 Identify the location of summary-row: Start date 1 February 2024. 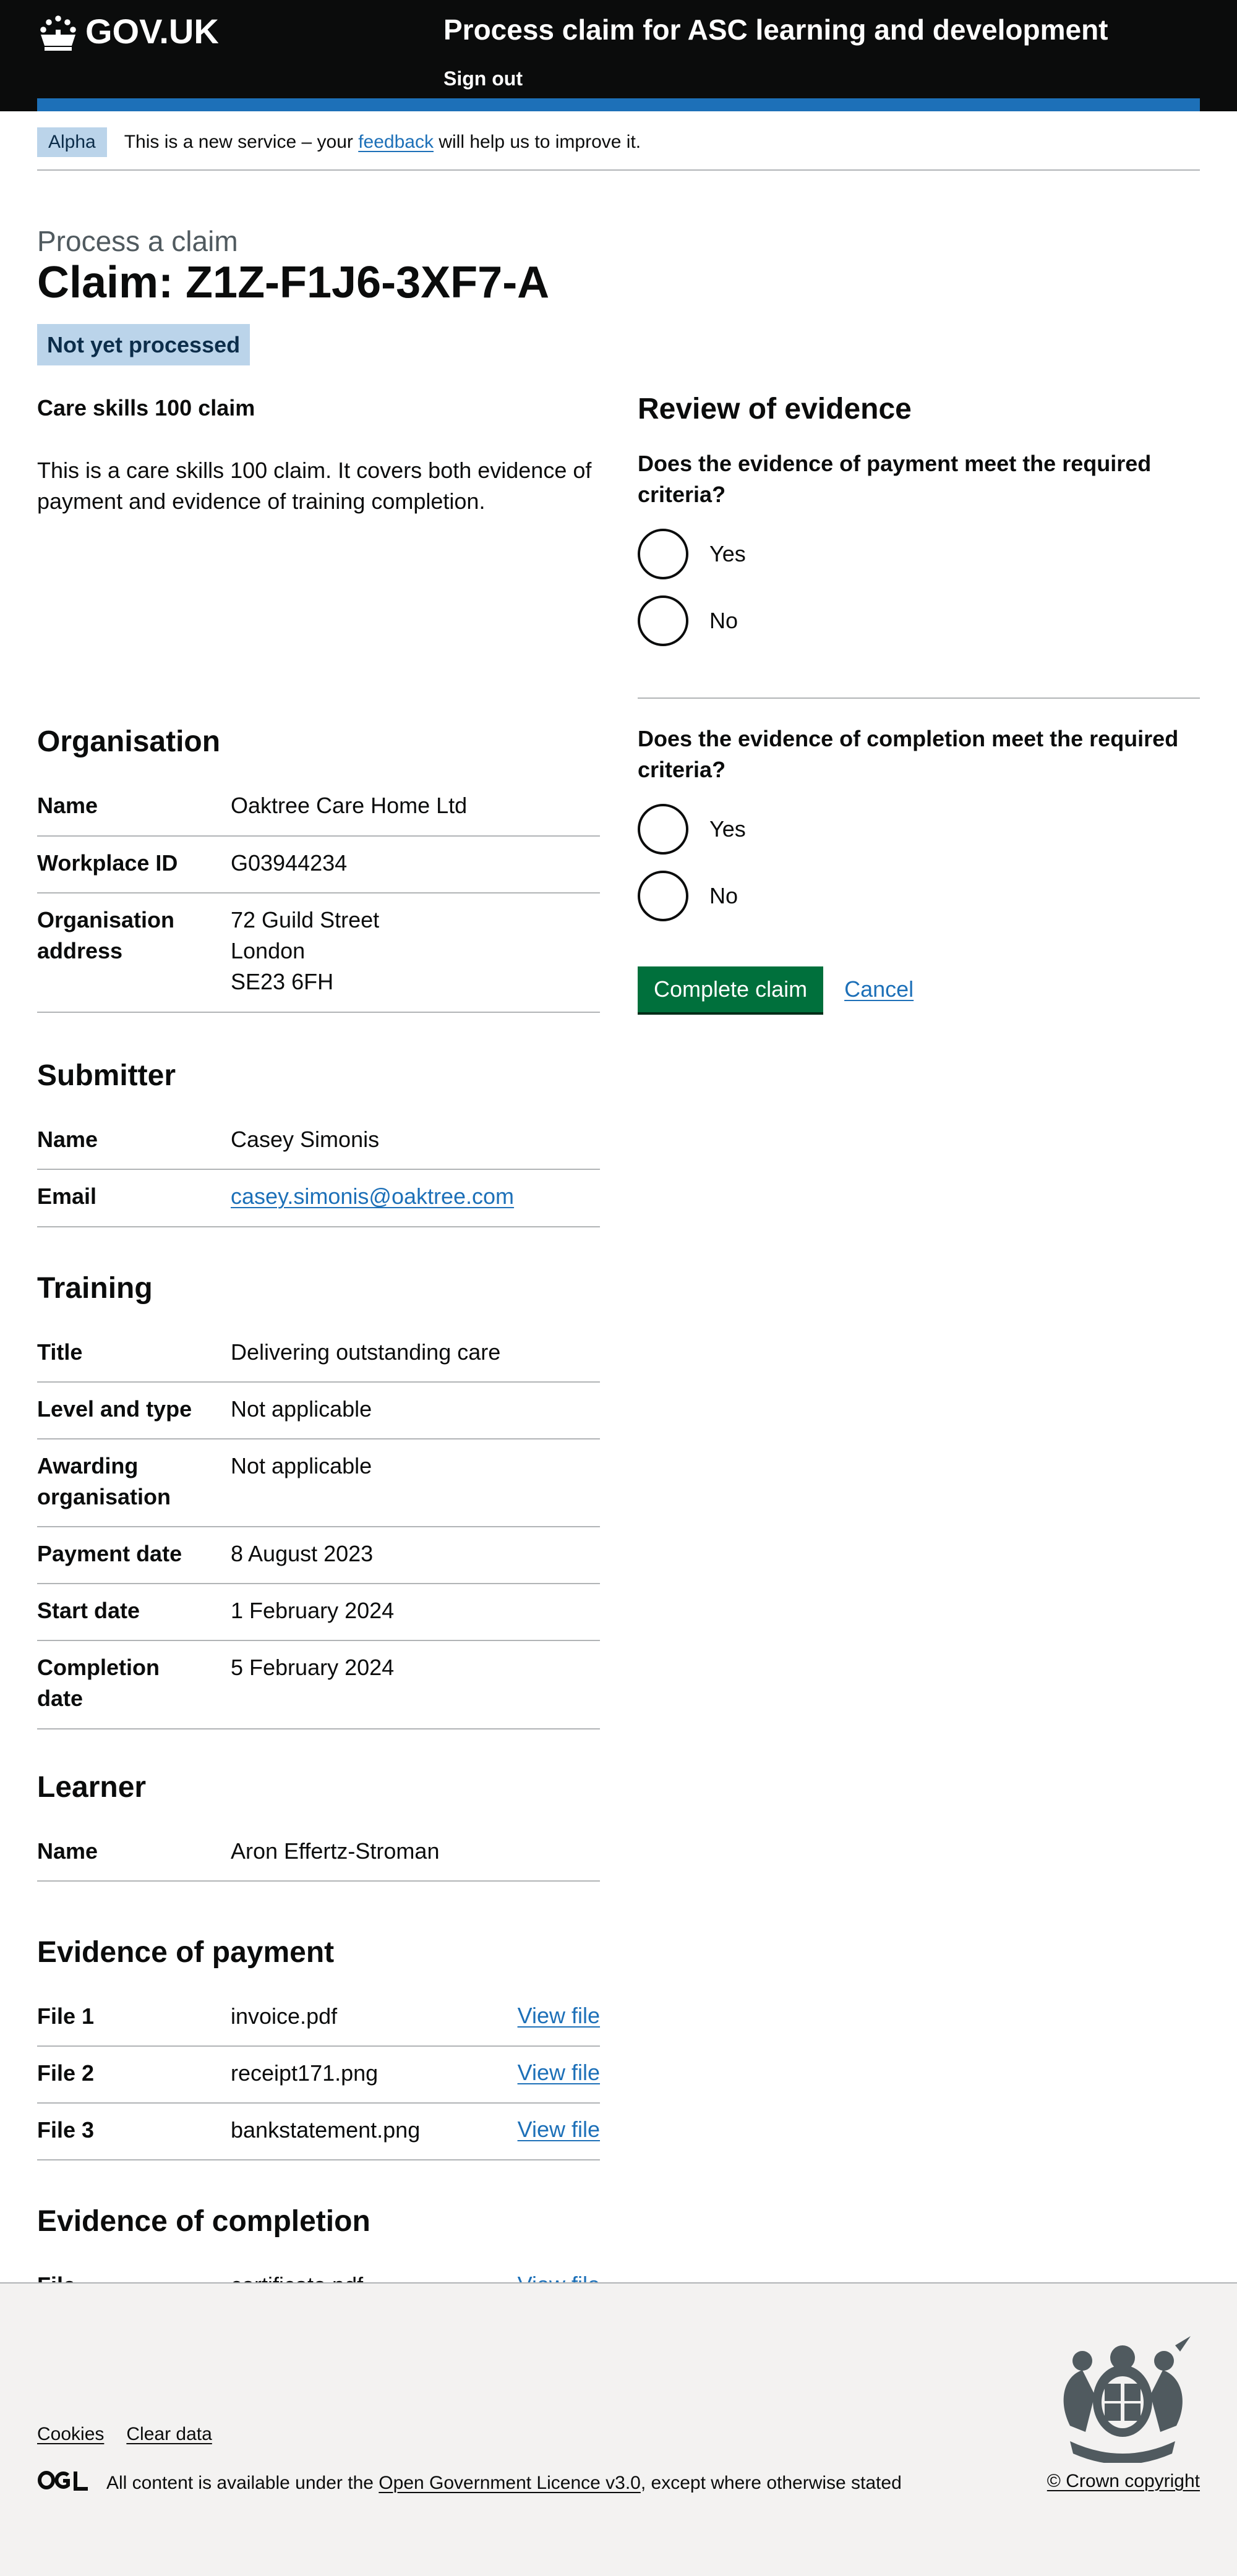
(318, 1612).